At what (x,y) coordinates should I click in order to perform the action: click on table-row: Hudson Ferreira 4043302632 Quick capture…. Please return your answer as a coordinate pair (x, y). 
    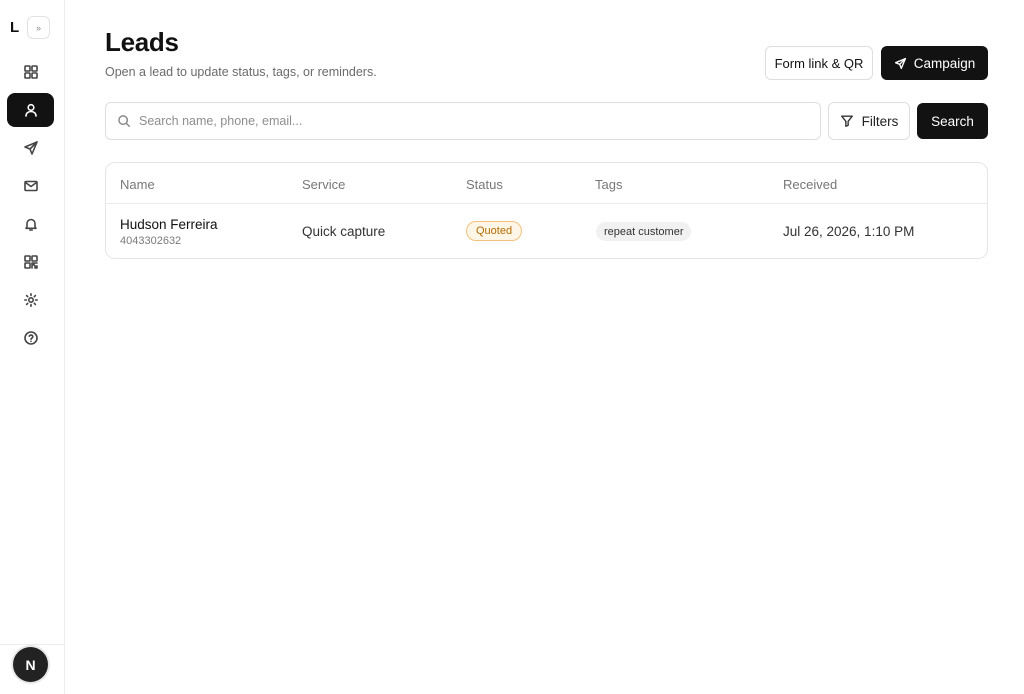
    Looking at the image, I should click on (546, 231).